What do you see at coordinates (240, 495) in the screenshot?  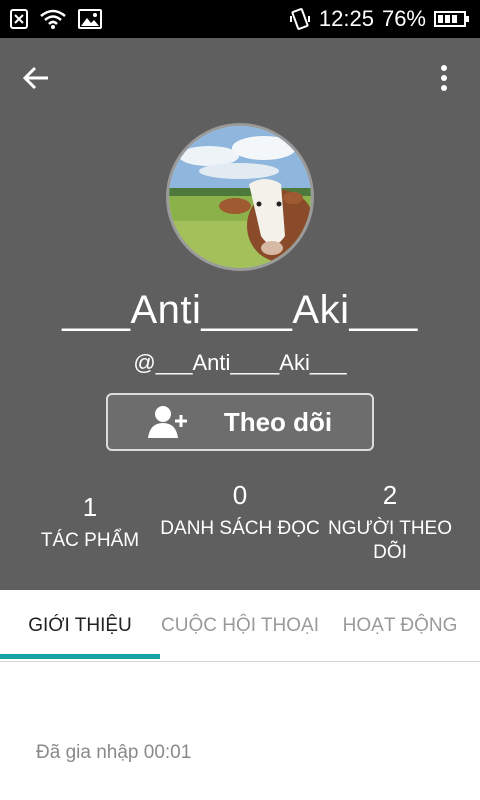 I see `stat-reading-lists-value: 0` at bounding box center [240, 495].